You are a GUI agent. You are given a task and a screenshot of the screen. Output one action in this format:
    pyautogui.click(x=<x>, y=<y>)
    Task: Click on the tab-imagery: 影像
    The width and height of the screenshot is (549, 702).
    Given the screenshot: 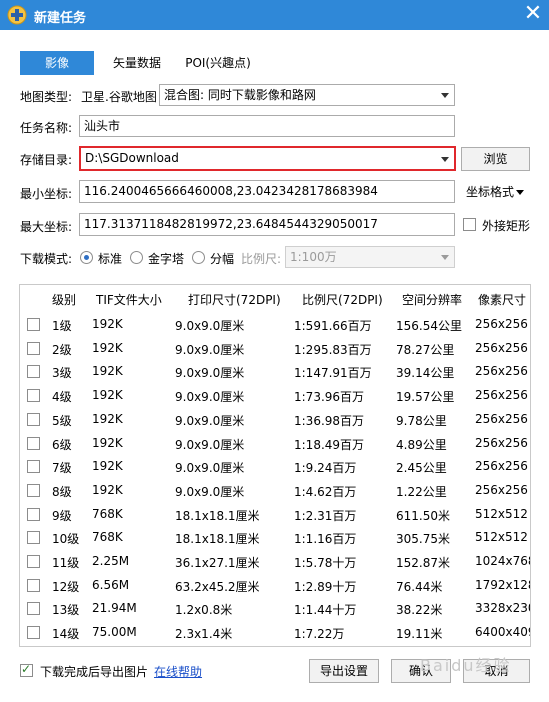 What is the action you would take?
    pyautogui.click(x=57, y=63)
    